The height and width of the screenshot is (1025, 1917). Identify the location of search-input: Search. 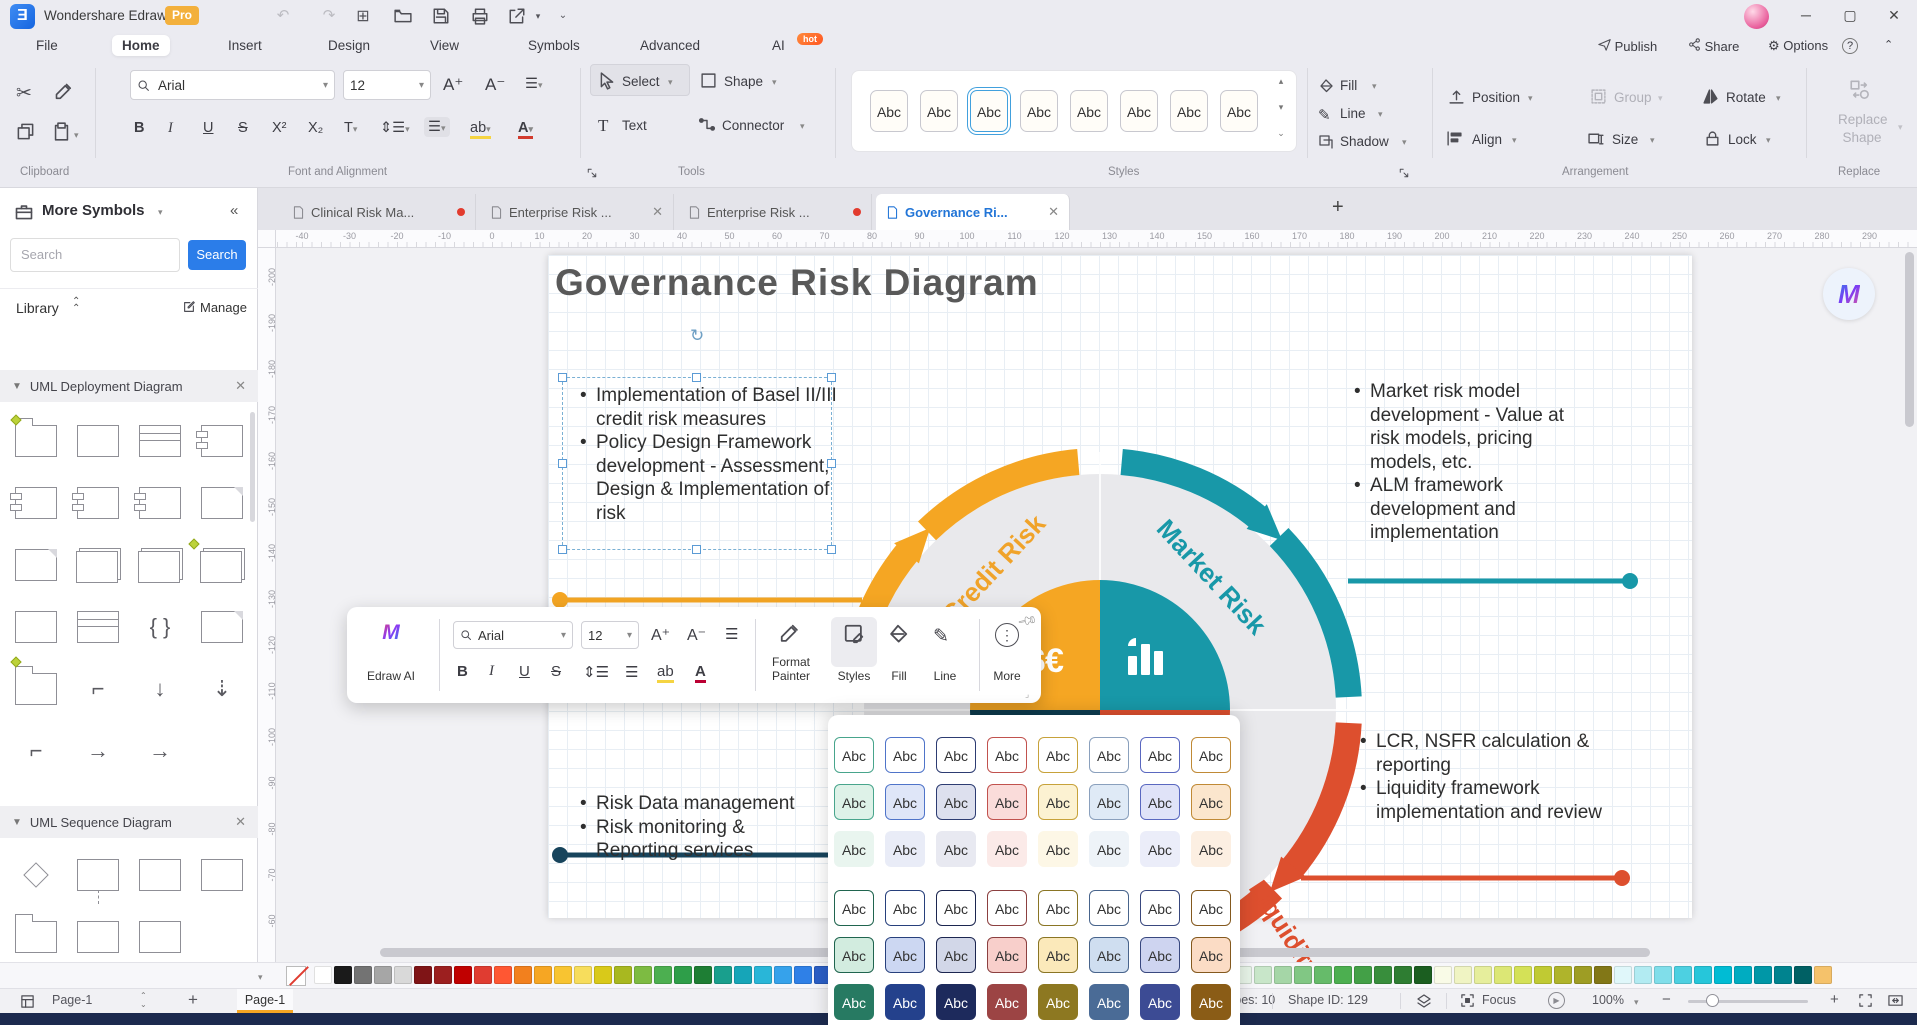
(95, 255).